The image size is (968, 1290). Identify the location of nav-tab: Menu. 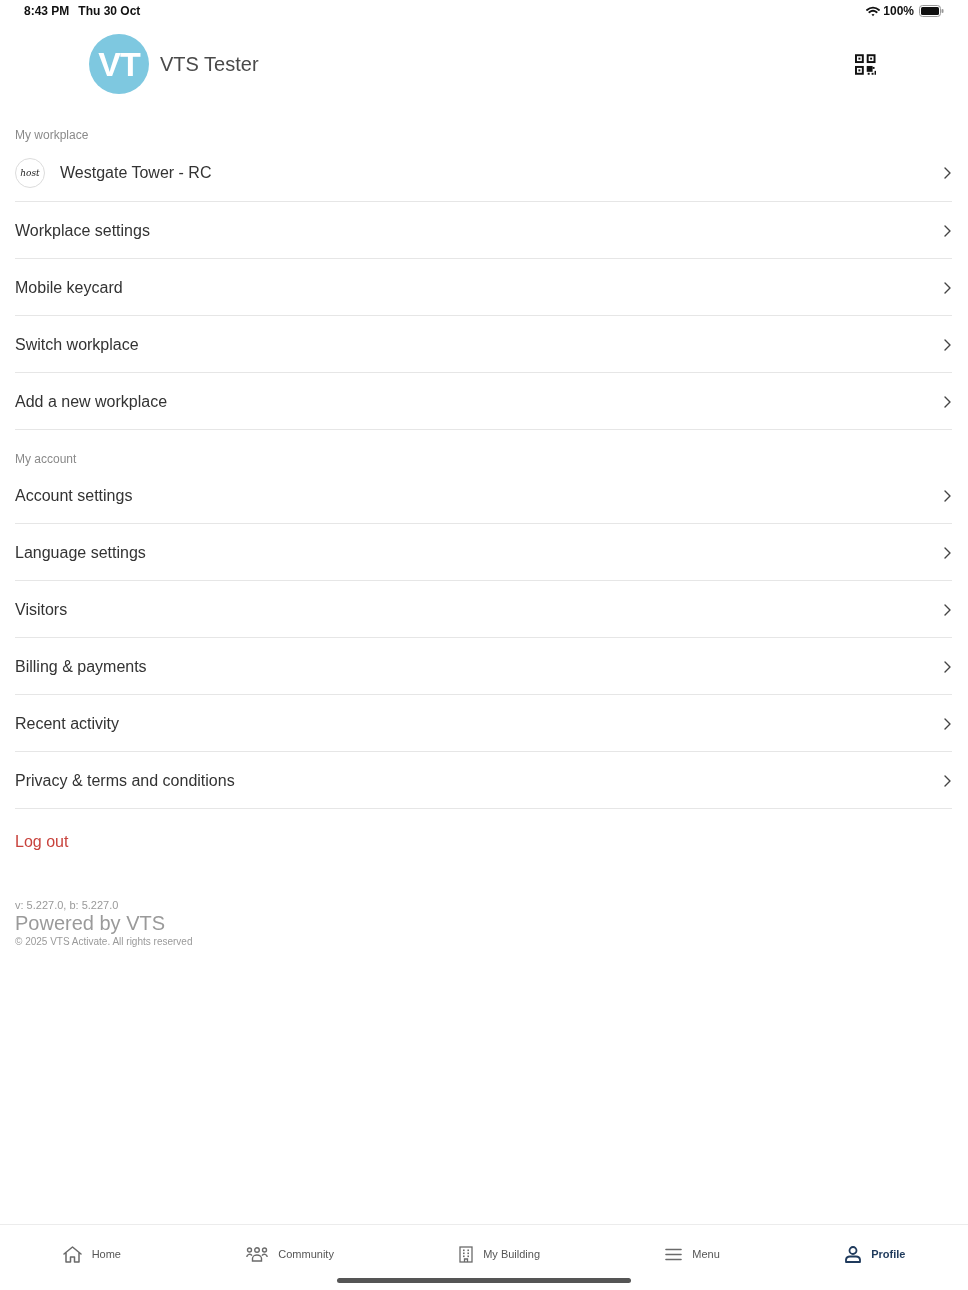
(692, 1254).